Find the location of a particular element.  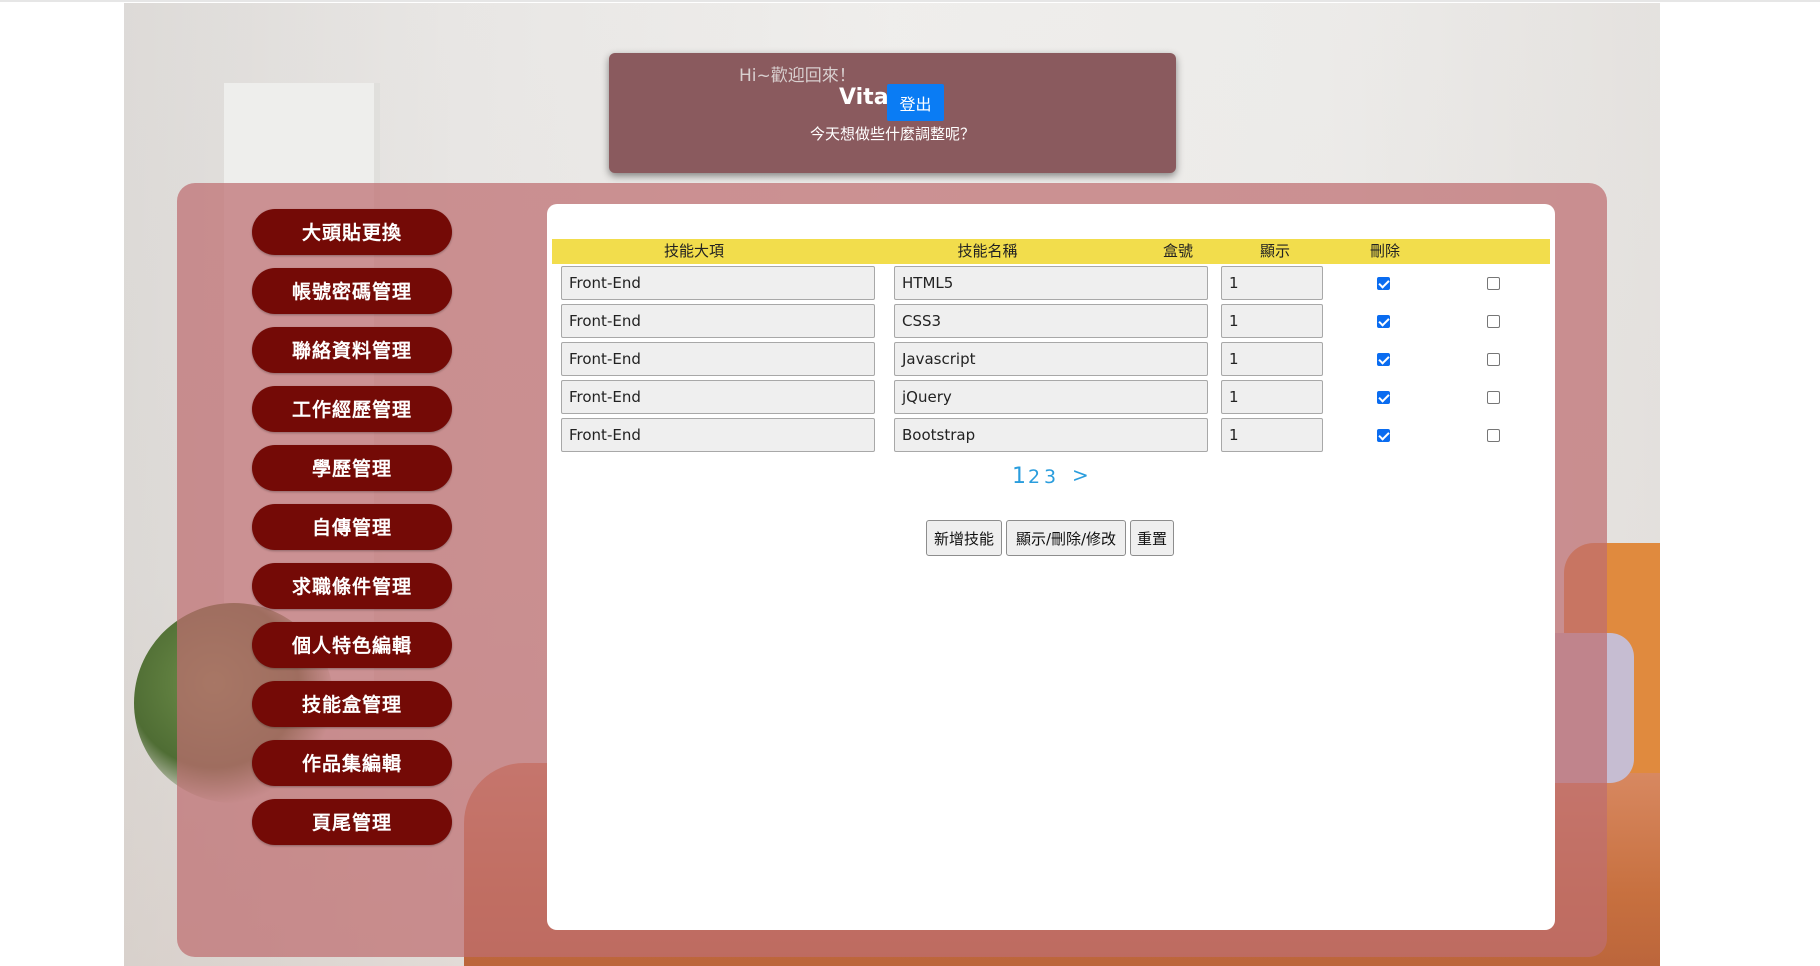

table-row: Front-End HTML5 1 is located at coordinates (1051, 284).